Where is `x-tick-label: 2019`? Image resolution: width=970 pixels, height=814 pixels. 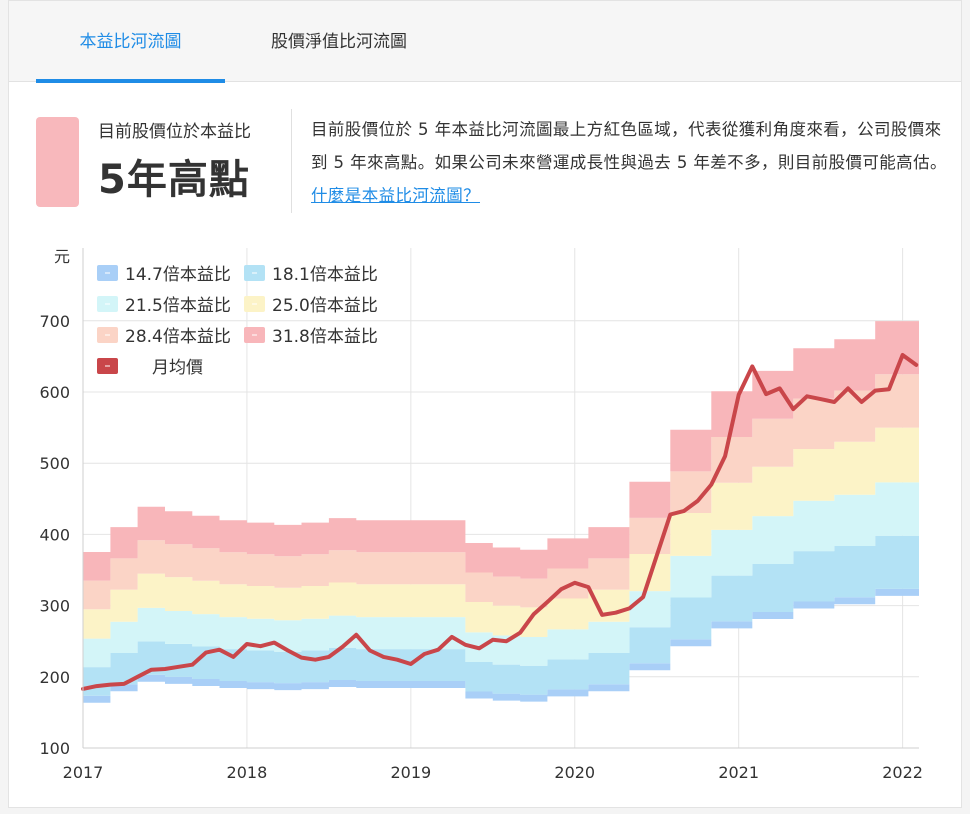
x-tick-label: 2019 is located at coordinates (410, 772).